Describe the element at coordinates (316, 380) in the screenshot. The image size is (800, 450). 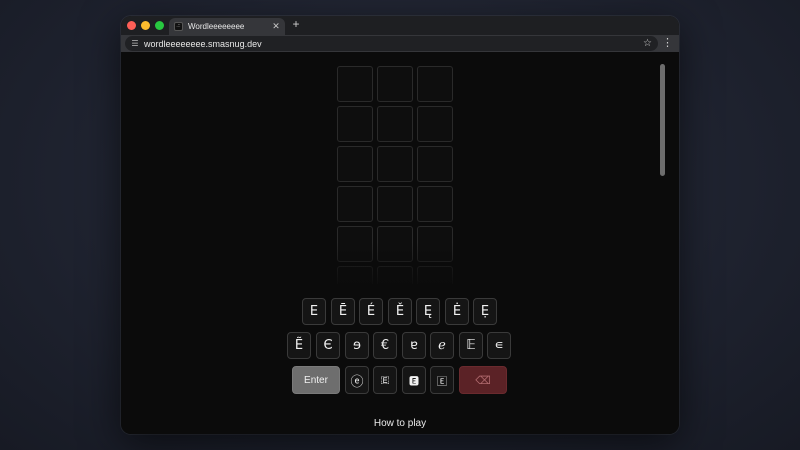
I see `enter-button: Enter` at that location.